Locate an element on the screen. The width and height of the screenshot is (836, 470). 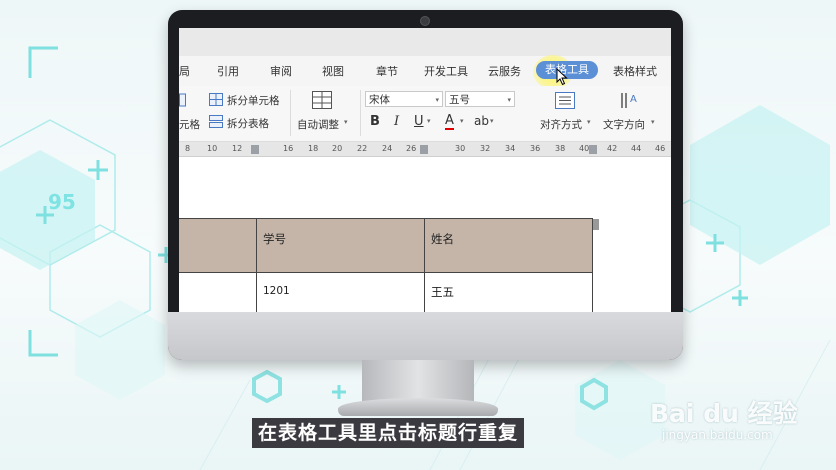
ruler-tick: 16 is located at coordinates (288, 148).